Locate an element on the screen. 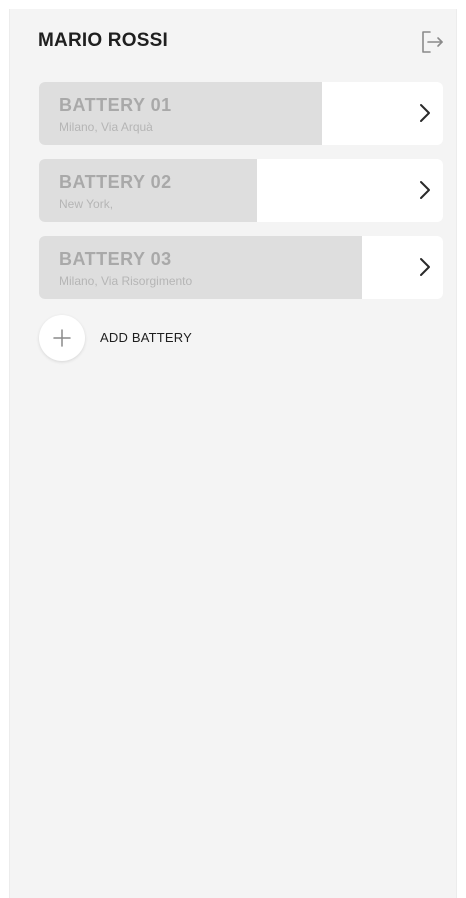 The height and width of the screenshot is (898, 466). battery-location: New York, is located at coordinates (86, 204).